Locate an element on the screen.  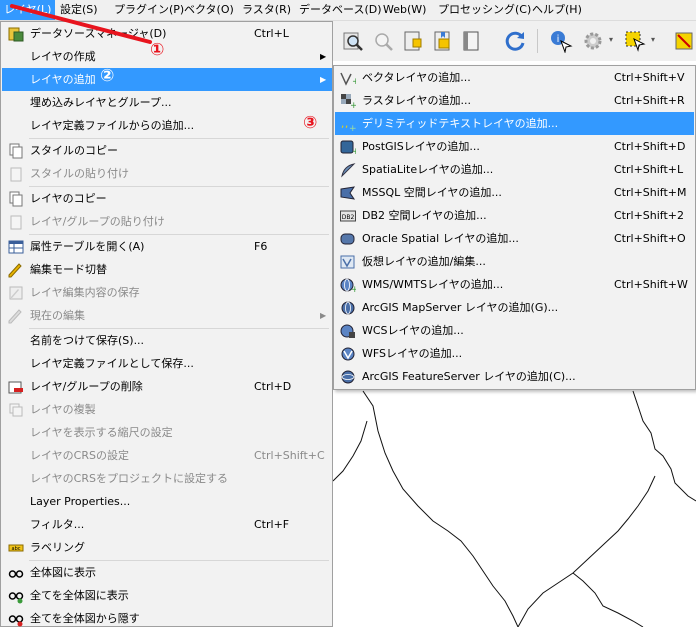
annotation-arrow is located at coordinates (81, 24).